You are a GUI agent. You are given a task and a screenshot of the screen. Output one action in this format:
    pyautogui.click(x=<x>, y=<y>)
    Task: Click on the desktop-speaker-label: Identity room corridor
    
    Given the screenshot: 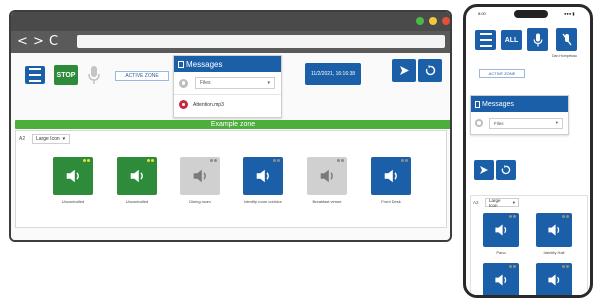 What is the action you would take?
    pyautogui.click(x=263, y=201)
    